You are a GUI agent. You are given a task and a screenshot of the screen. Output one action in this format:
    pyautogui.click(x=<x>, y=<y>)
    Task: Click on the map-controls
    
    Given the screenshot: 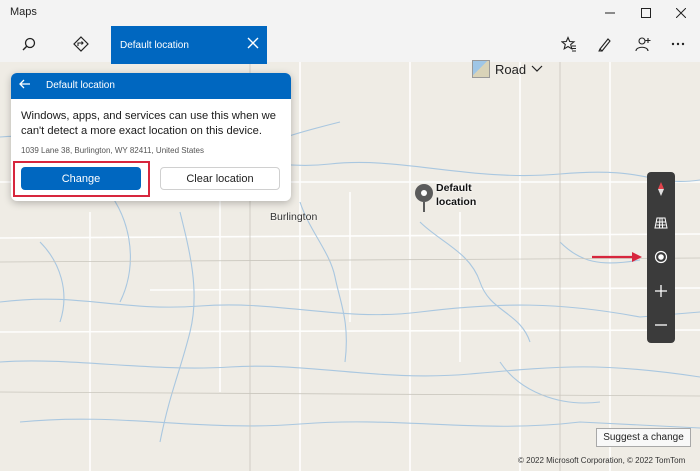 What is the action you would take?
    pyautogui.click(x=661, y=257)
    